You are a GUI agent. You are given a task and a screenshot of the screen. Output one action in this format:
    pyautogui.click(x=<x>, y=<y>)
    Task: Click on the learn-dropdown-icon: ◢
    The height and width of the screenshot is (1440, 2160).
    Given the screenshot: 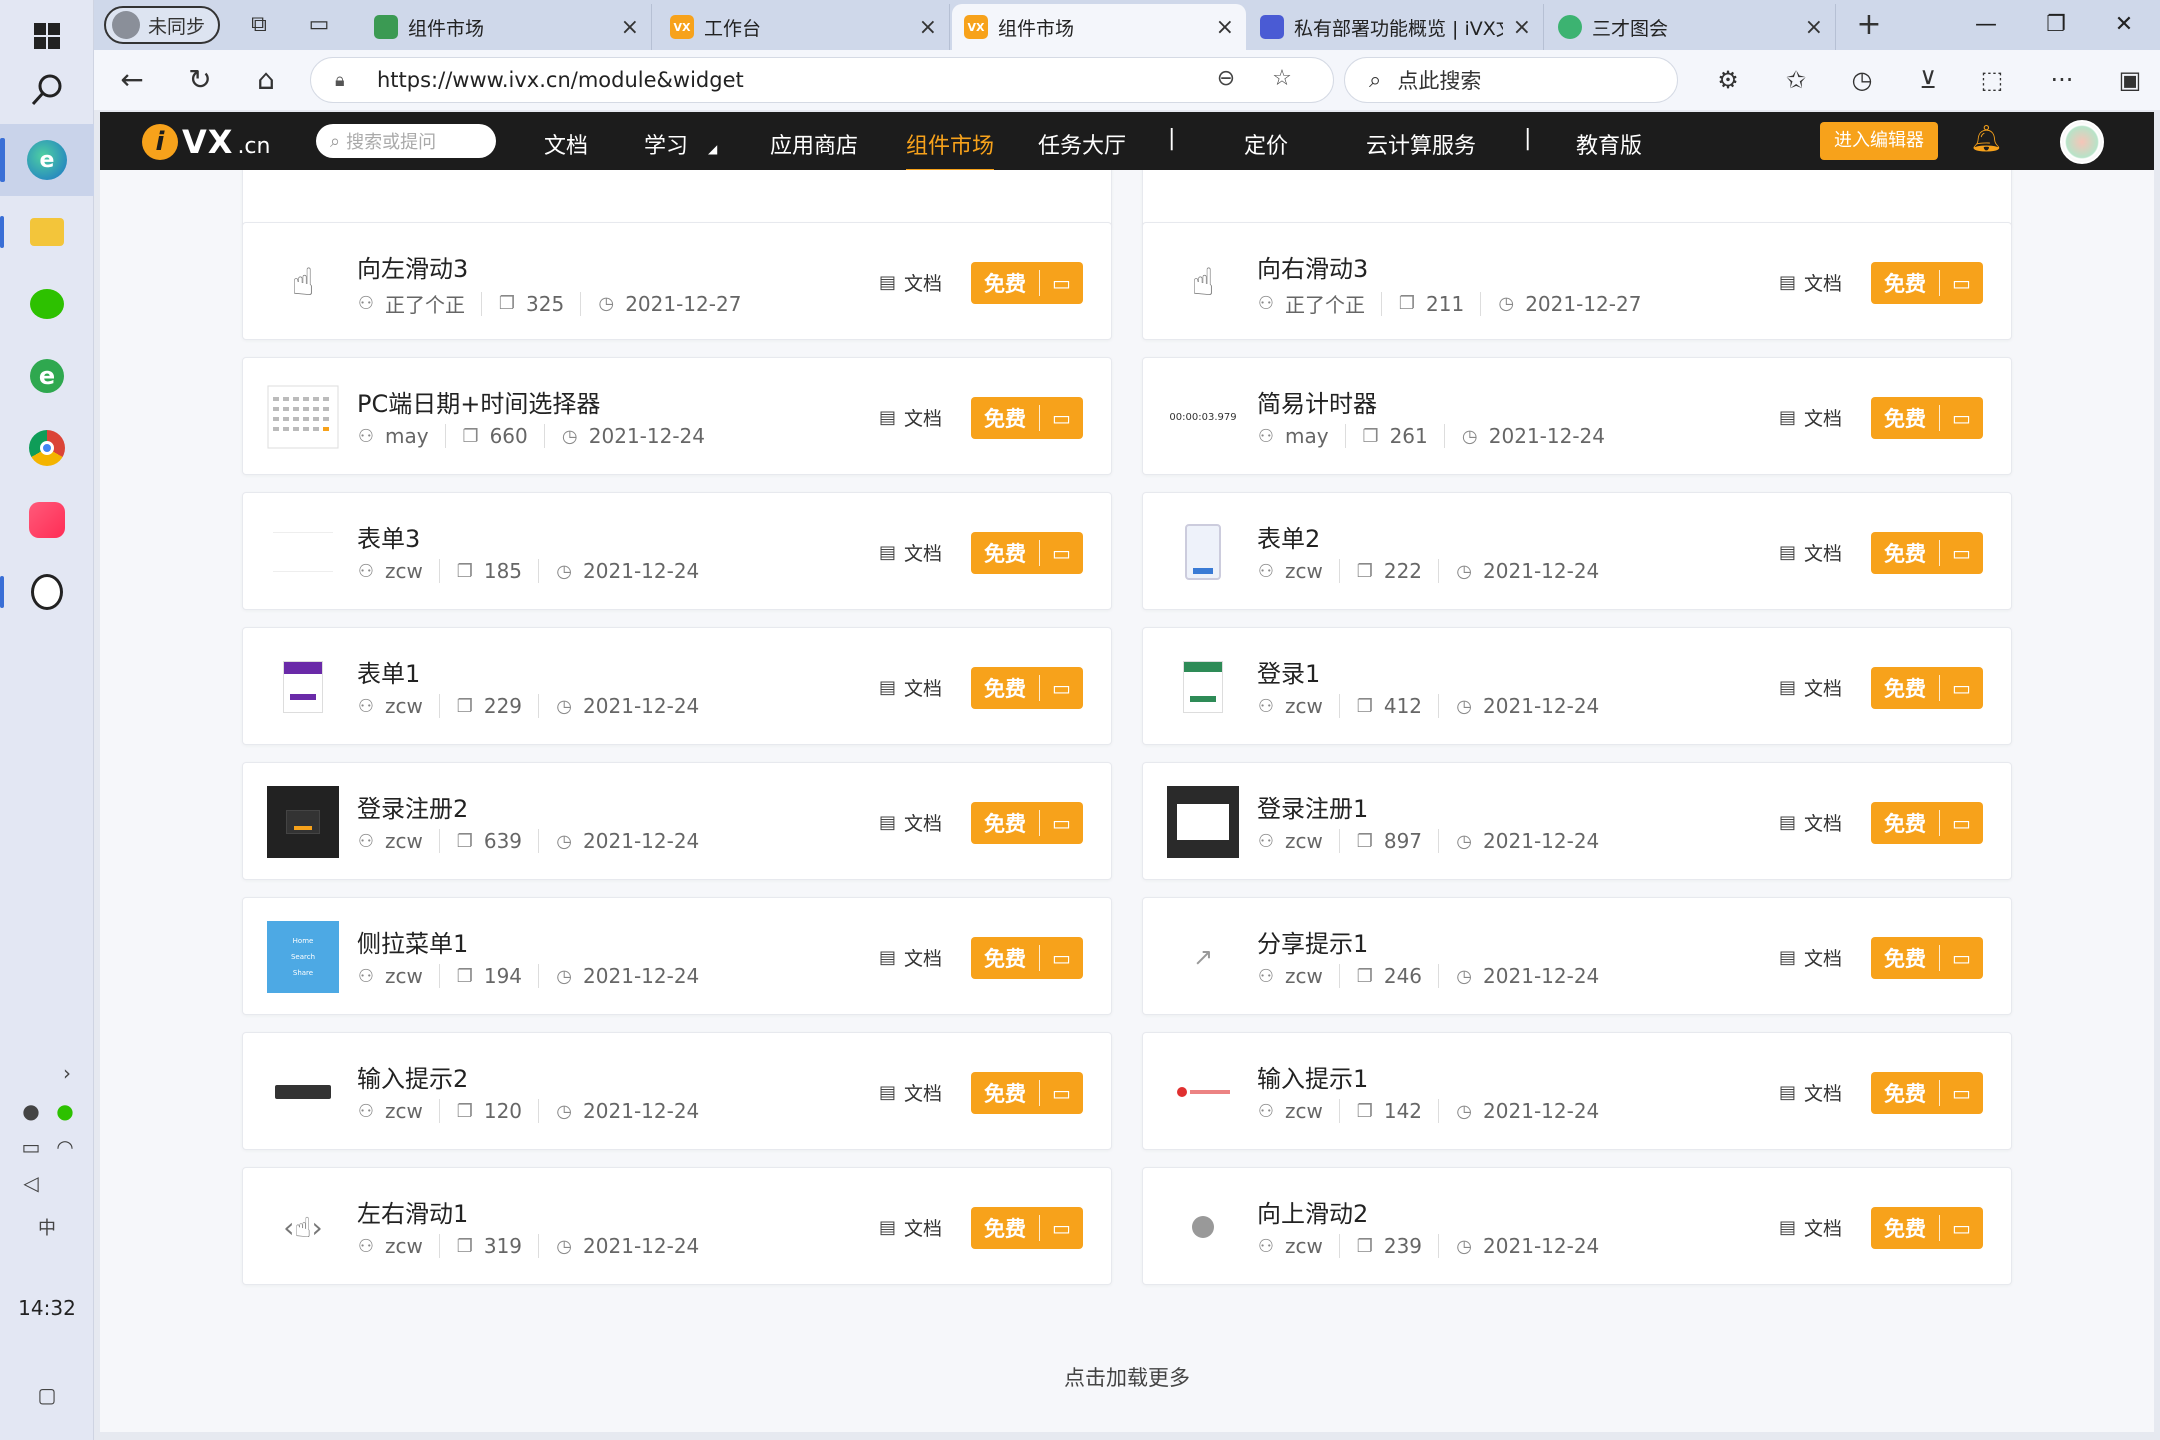 What is the action you would take?
    pyautogui.click(x=712, y=149)
    